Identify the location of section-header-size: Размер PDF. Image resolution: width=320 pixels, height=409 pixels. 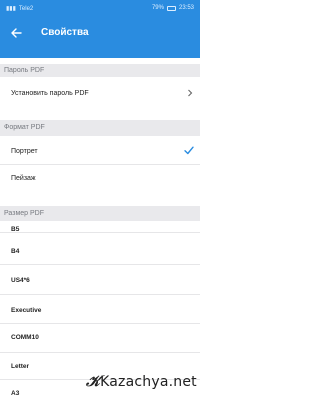
(100, 213).